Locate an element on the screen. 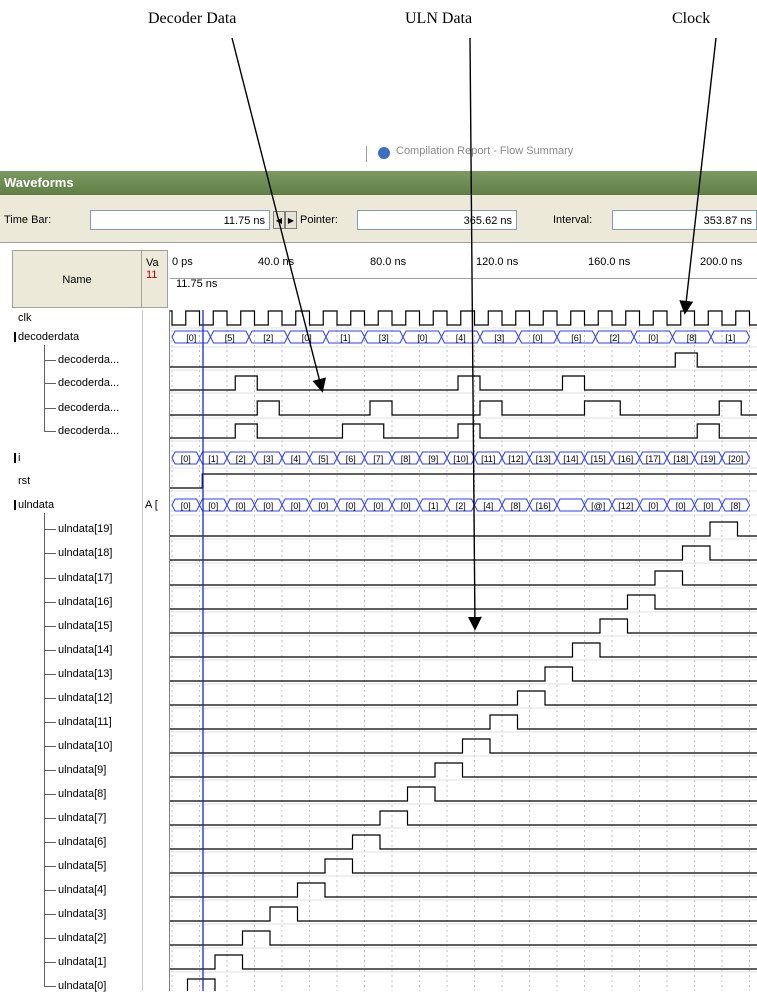 Image resolution: width=757 pixels, height=994 pixels. interval-label: Interval: is located at coordinates (573, 220).